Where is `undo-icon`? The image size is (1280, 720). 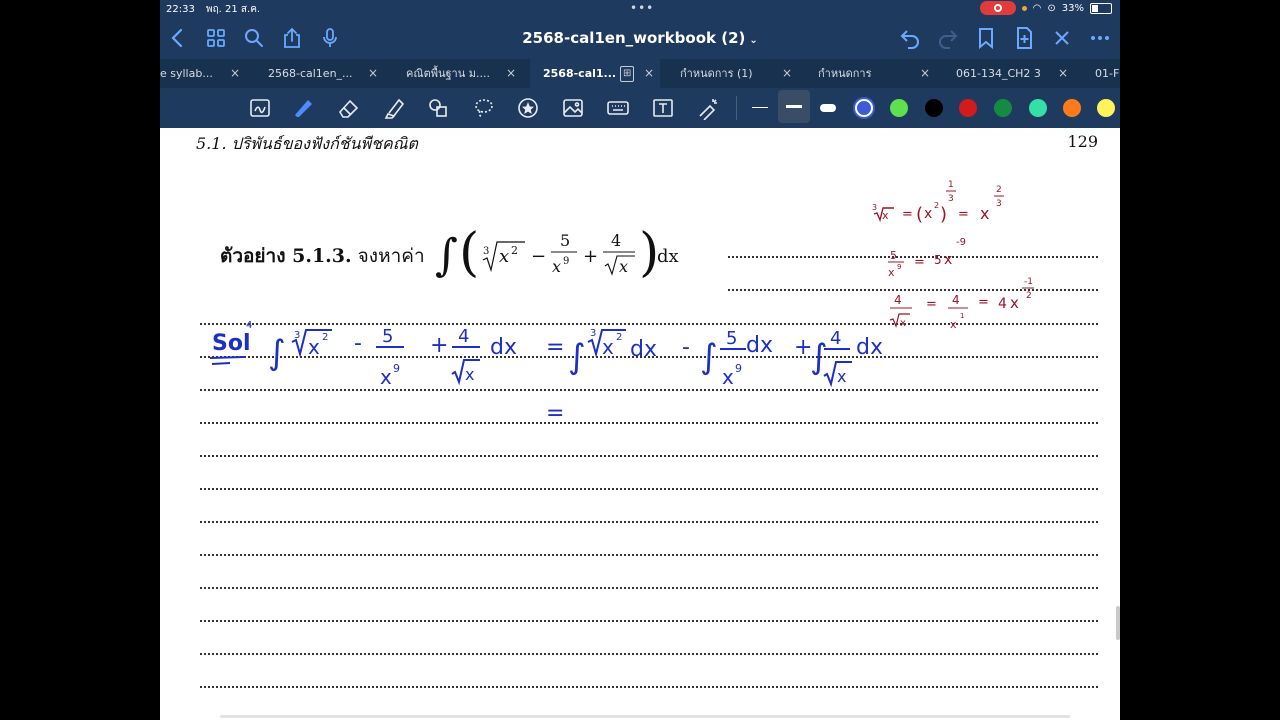
undo-icon is located at coordinates (910, 38).